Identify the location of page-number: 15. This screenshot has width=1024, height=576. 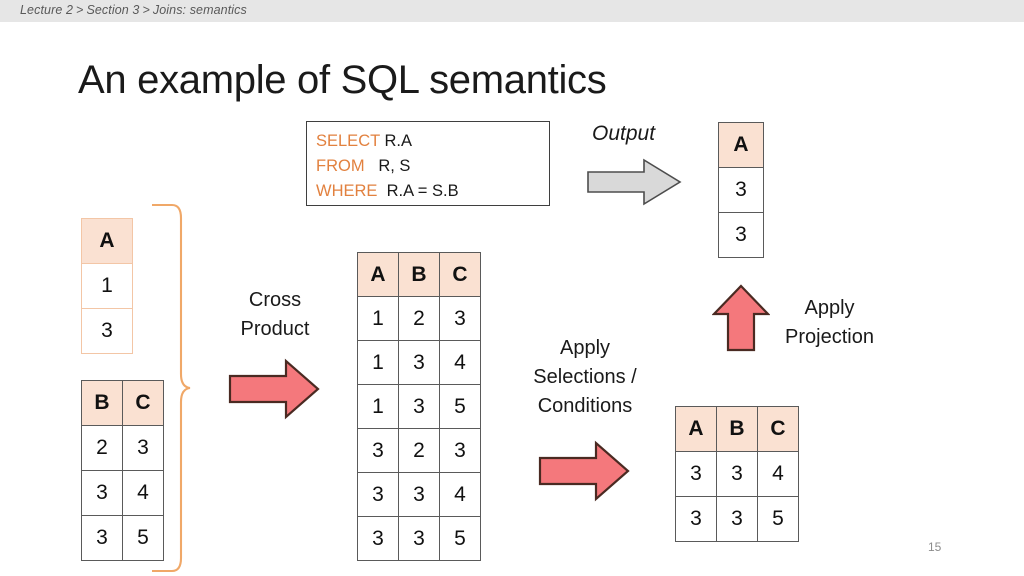
(935, 547).